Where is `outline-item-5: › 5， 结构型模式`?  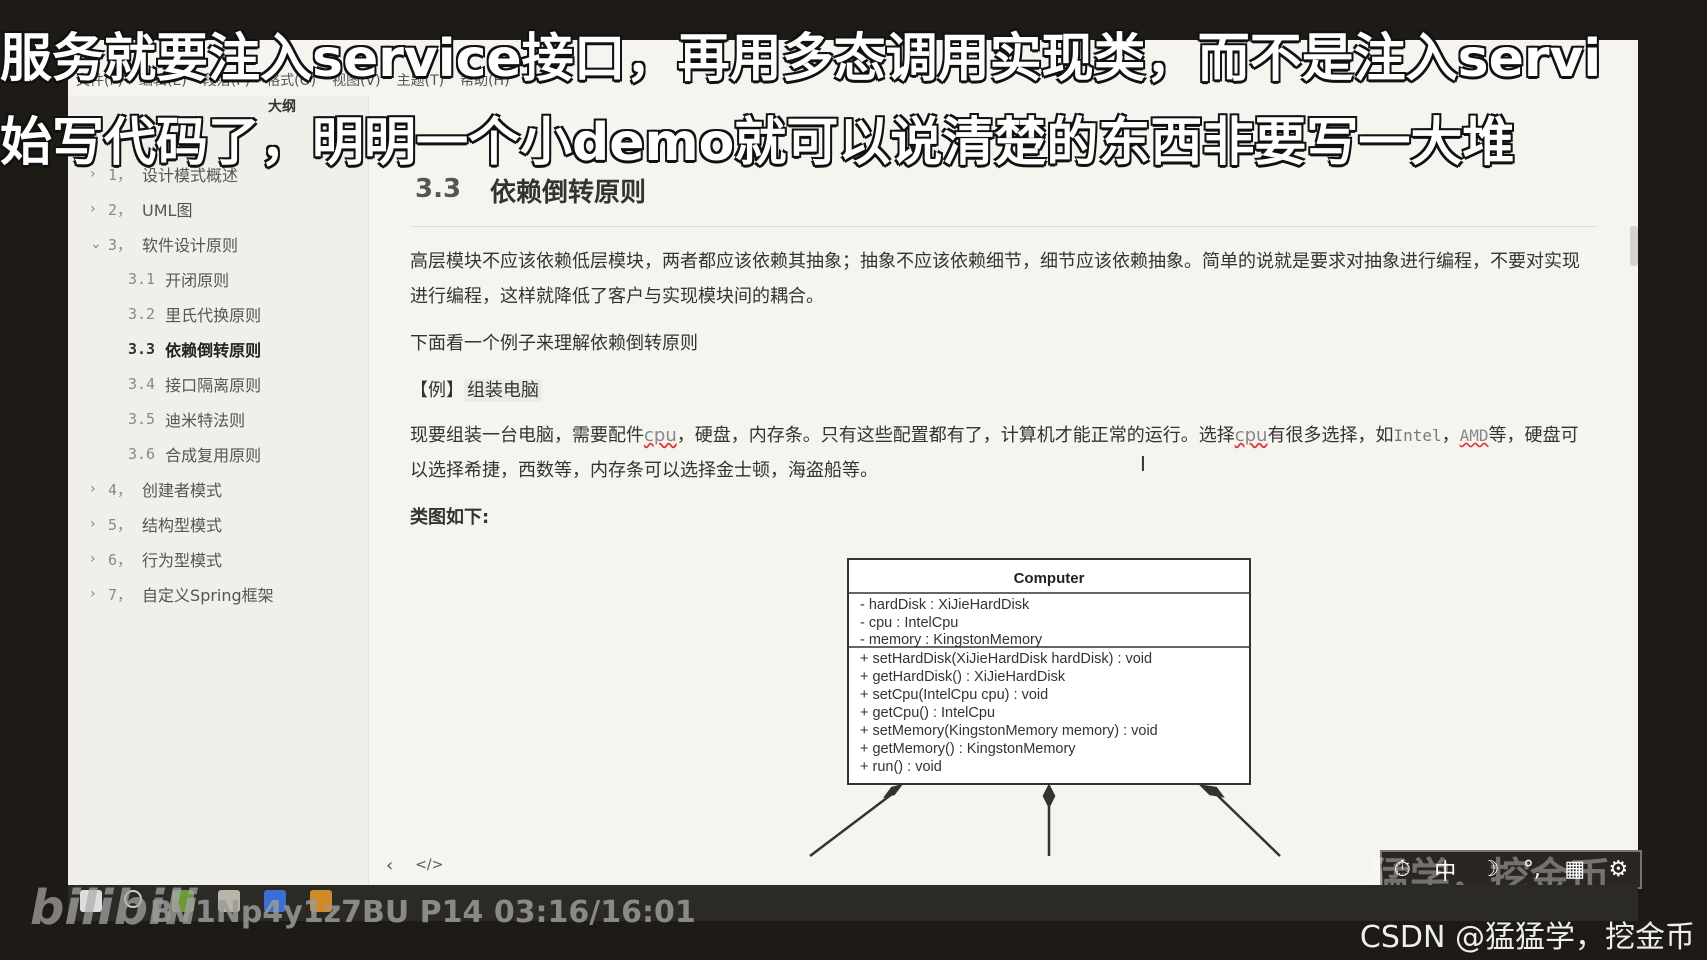 outline-item-5: › 5， 结构型模式 is located at coordinates (156, 524).